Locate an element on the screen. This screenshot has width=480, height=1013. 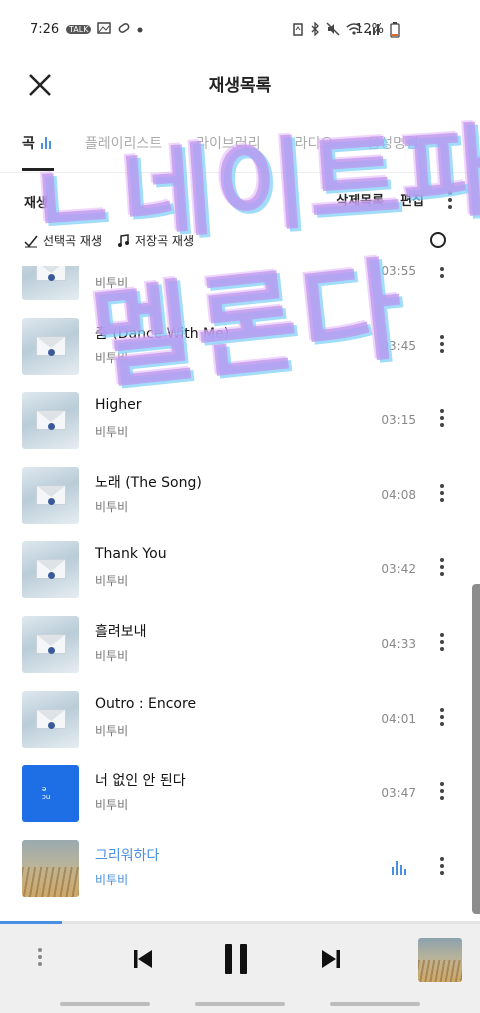
now-playing-album-art is located at coordinates (440, 960).